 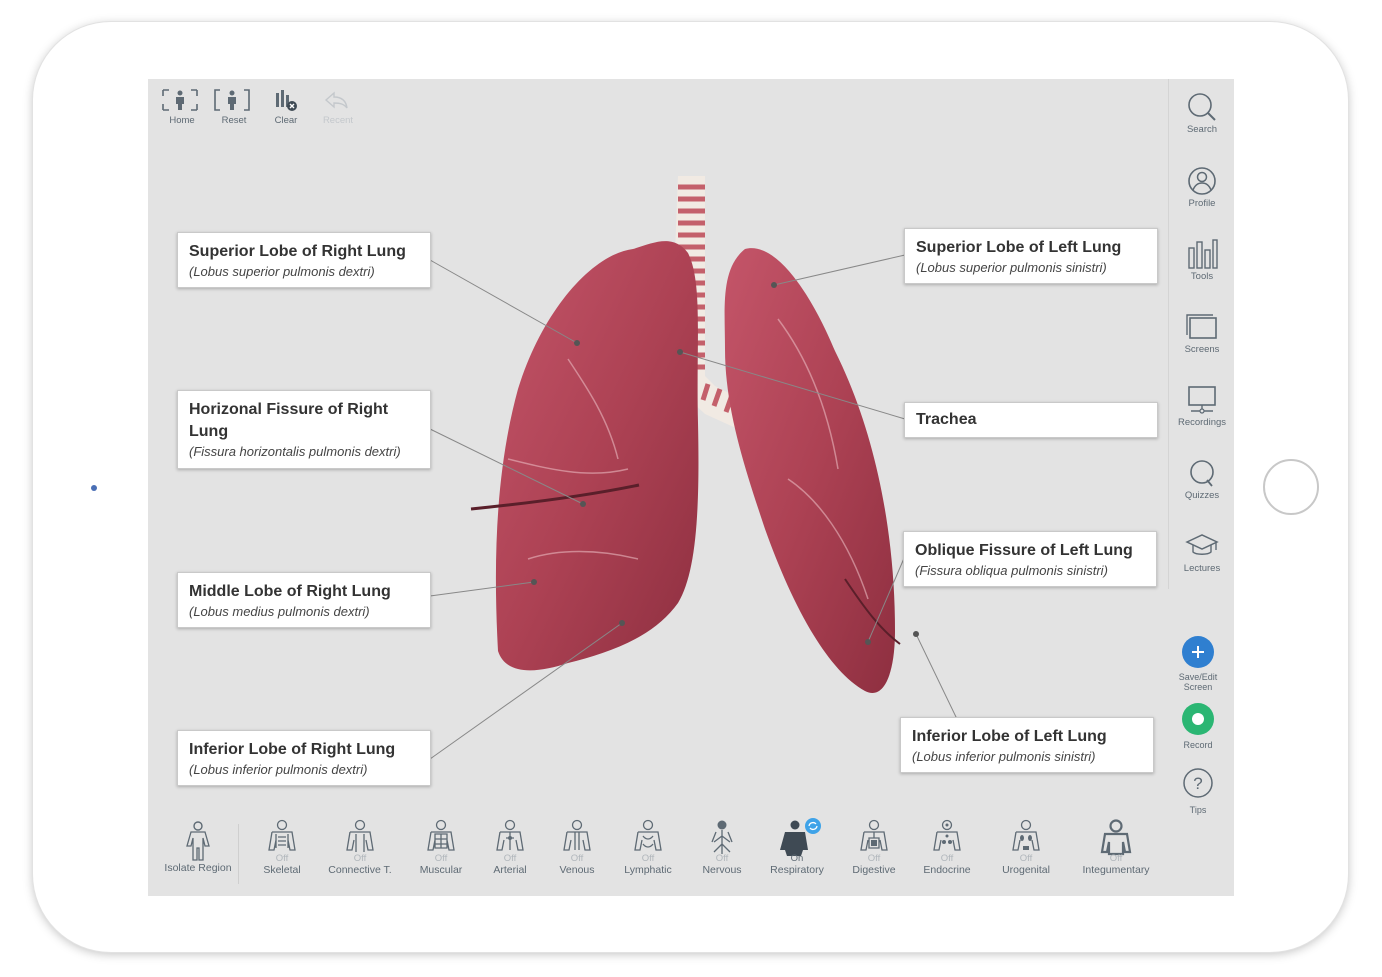 I want to click on save-edit-label: Save/Edit Screen, so click(x=1198, y=682).